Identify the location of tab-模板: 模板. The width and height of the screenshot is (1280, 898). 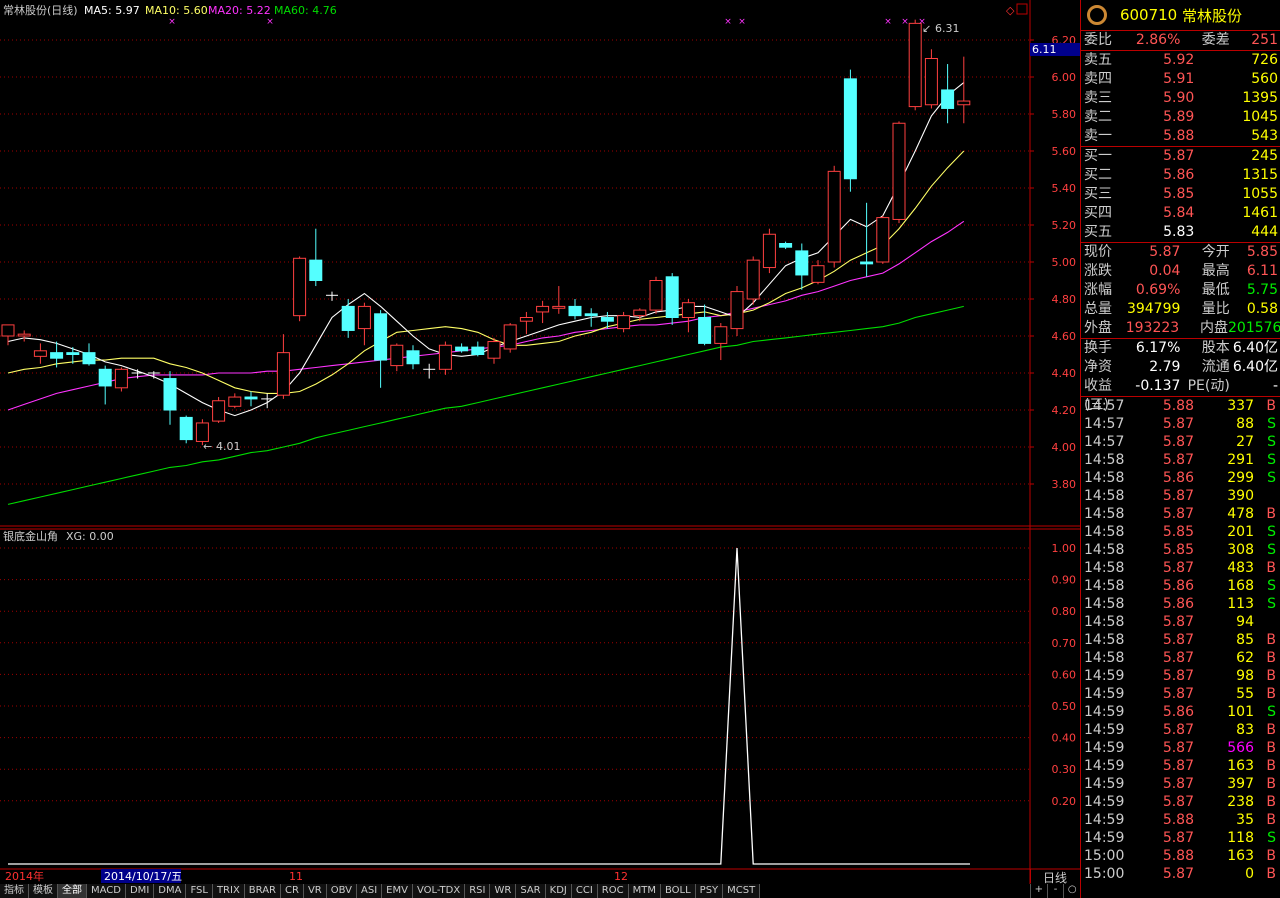
(43, 891).